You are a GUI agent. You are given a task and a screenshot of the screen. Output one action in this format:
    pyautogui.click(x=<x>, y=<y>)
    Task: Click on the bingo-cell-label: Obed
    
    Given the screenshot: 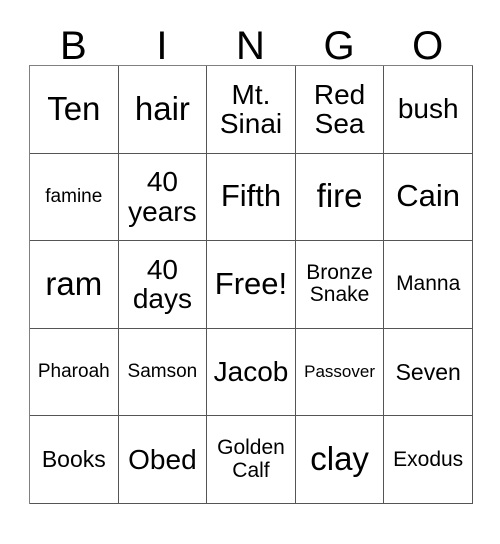 What is the action you would take?
    pyautogui.click(x=162, y=459)
    